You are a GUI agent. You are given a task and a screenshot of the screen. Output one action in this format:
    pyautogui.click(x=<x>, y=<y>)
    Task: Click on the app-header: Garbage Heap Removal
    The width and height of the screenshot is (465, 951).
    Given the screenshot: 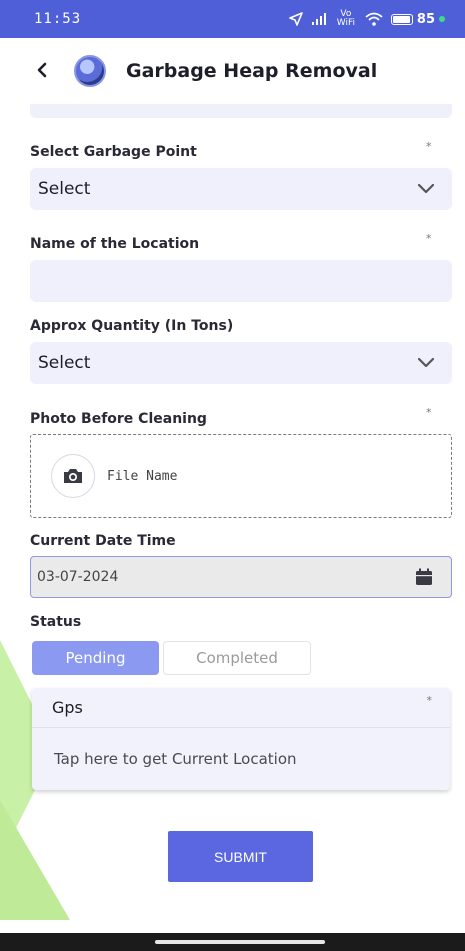 What is the action you would take?
    pyautogui.click(x=232, y=71)
    